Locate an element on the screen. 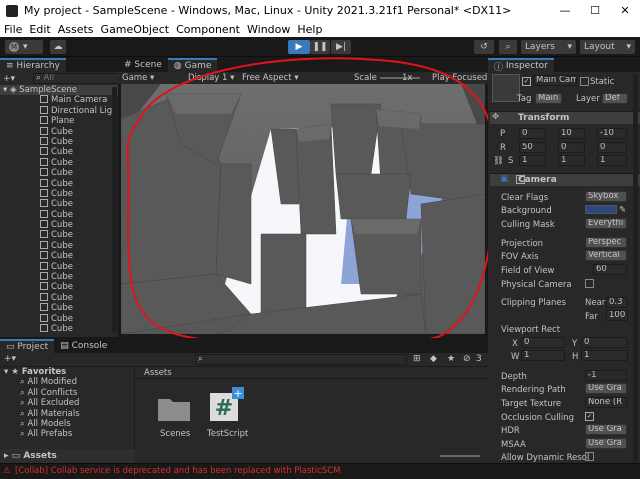 The height and width of the screenshot is (479, 640). viewport-h-field: 1 is located at coordinates (604, 355).